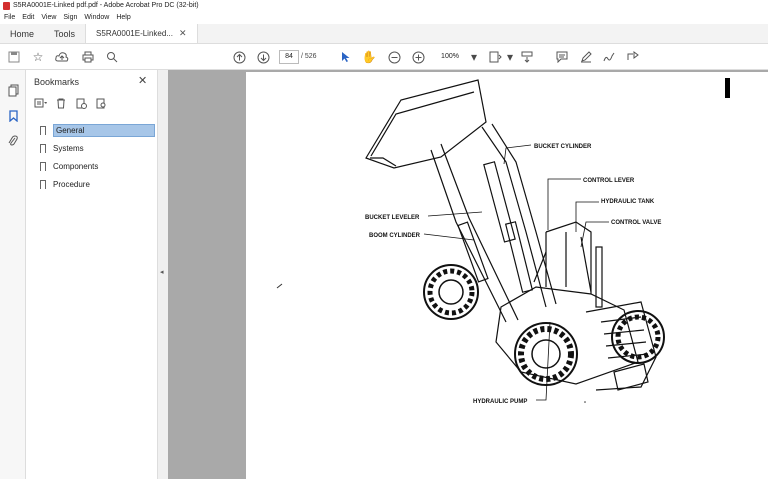 The image size is (768, 479). I want to click on menu-help: Help, so click(123, 17).